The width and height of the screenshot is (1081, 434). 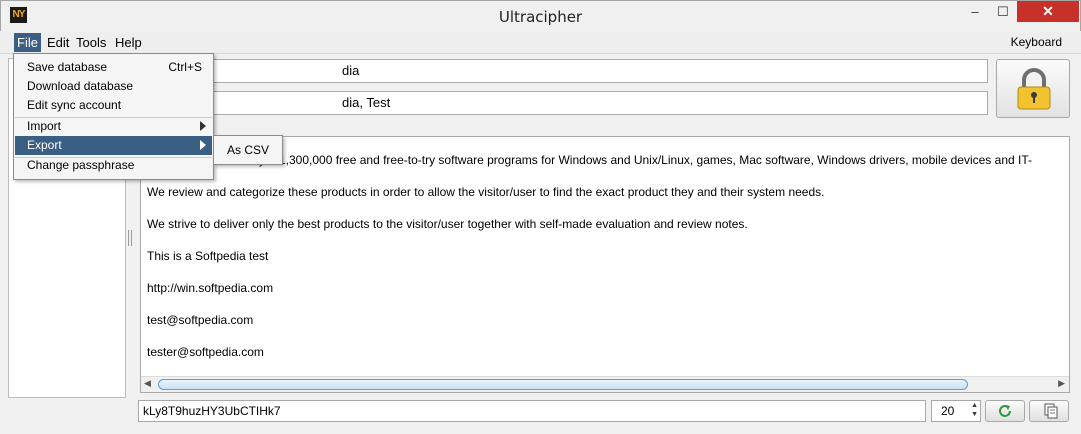 I want to click on entry-tags-value: dia, Test, so click(x=366, y=102).